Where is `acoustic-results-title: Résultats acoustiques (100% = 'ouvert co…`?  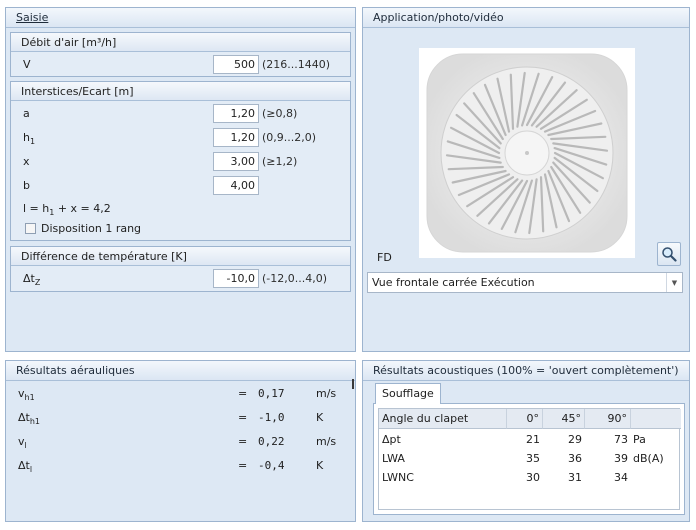
acoustic-results-title: Résultats acoustiques (100% = 'ouvert co… is located at coordinates (526, 371).